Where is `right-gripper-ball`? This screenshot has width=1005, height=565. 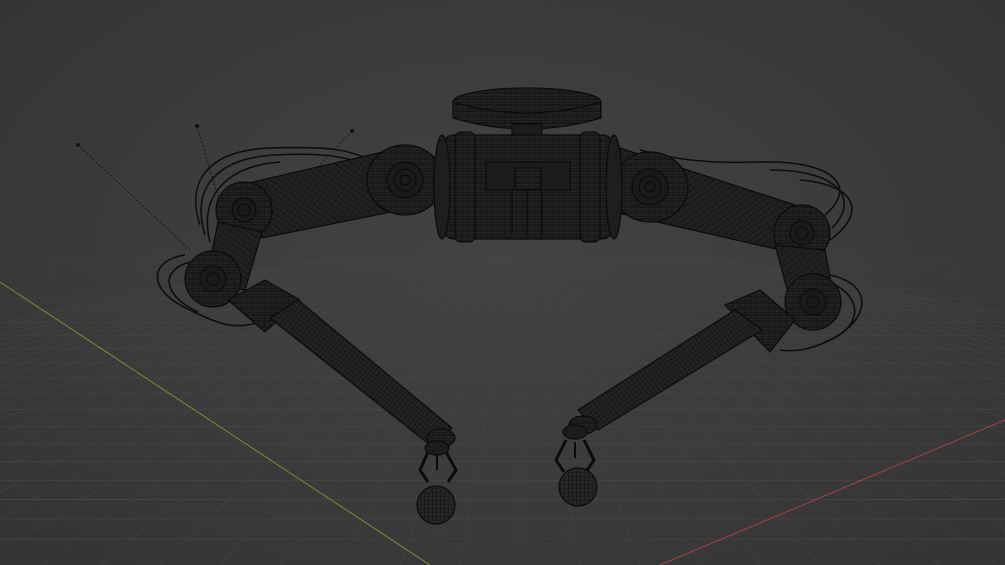 right-gripper-ball is located at coordinates (578, 487).